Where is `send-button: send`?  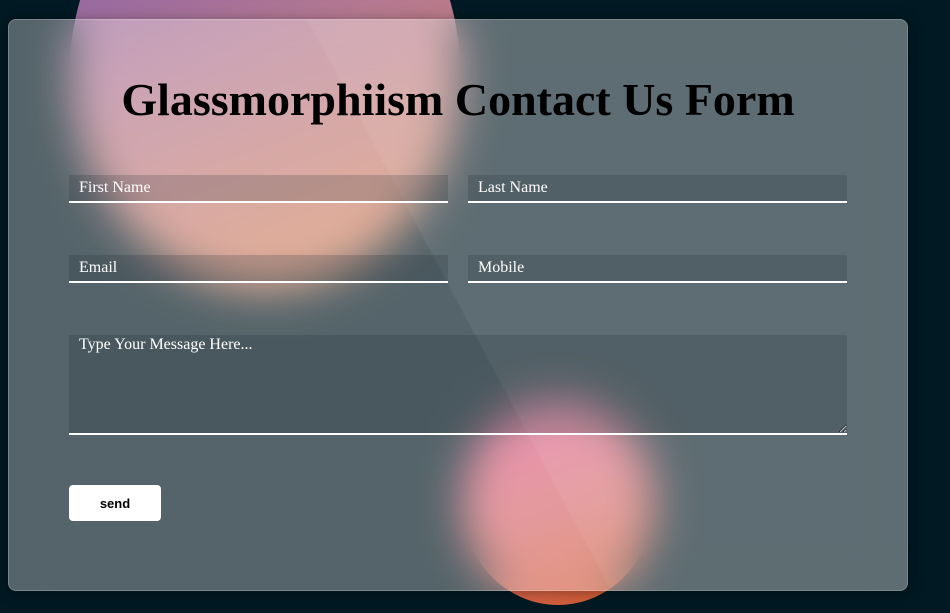 send-button: send is located at coordinates (115, 503).